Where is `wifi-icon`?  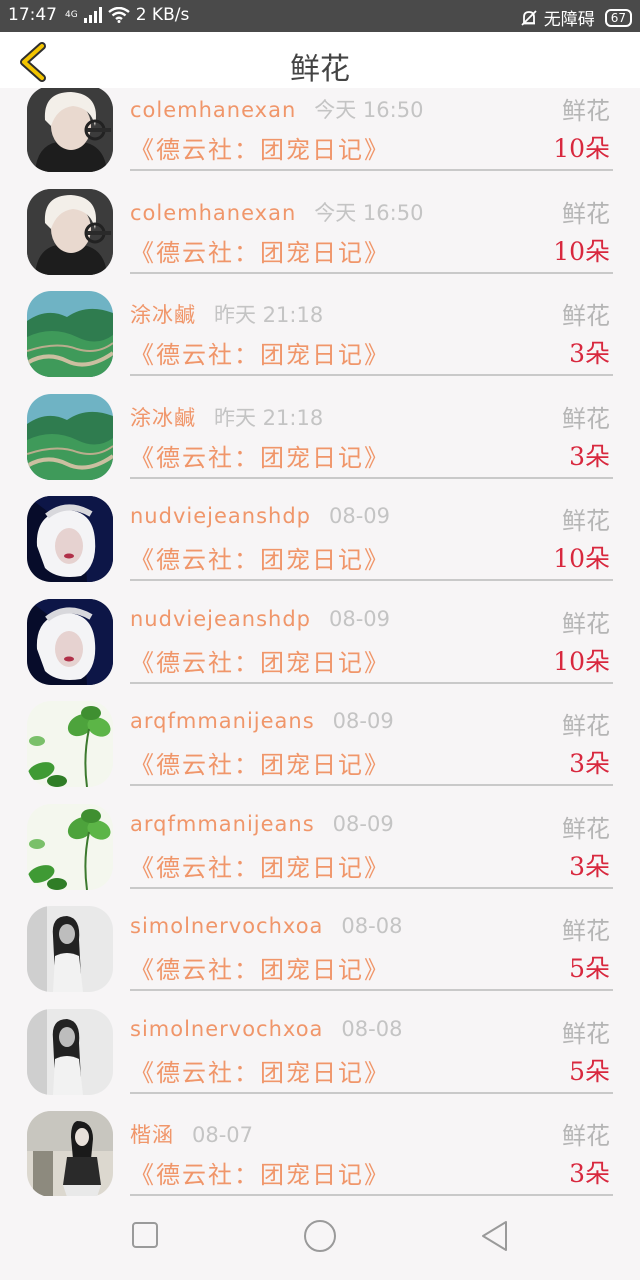
wifi-icon is located at coordinates (118, 15).